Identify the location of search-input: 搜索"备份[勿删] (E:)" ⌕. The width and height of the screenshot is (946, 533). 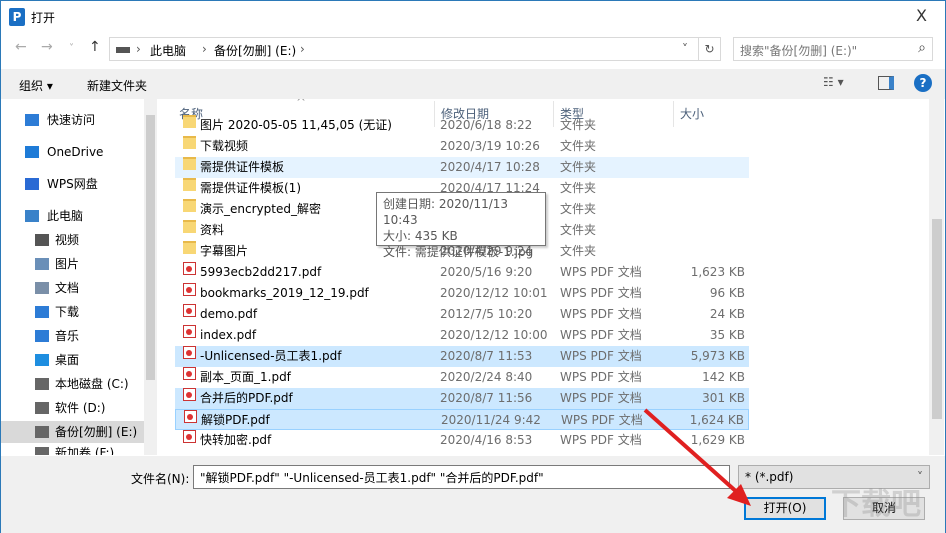
(833, 49).